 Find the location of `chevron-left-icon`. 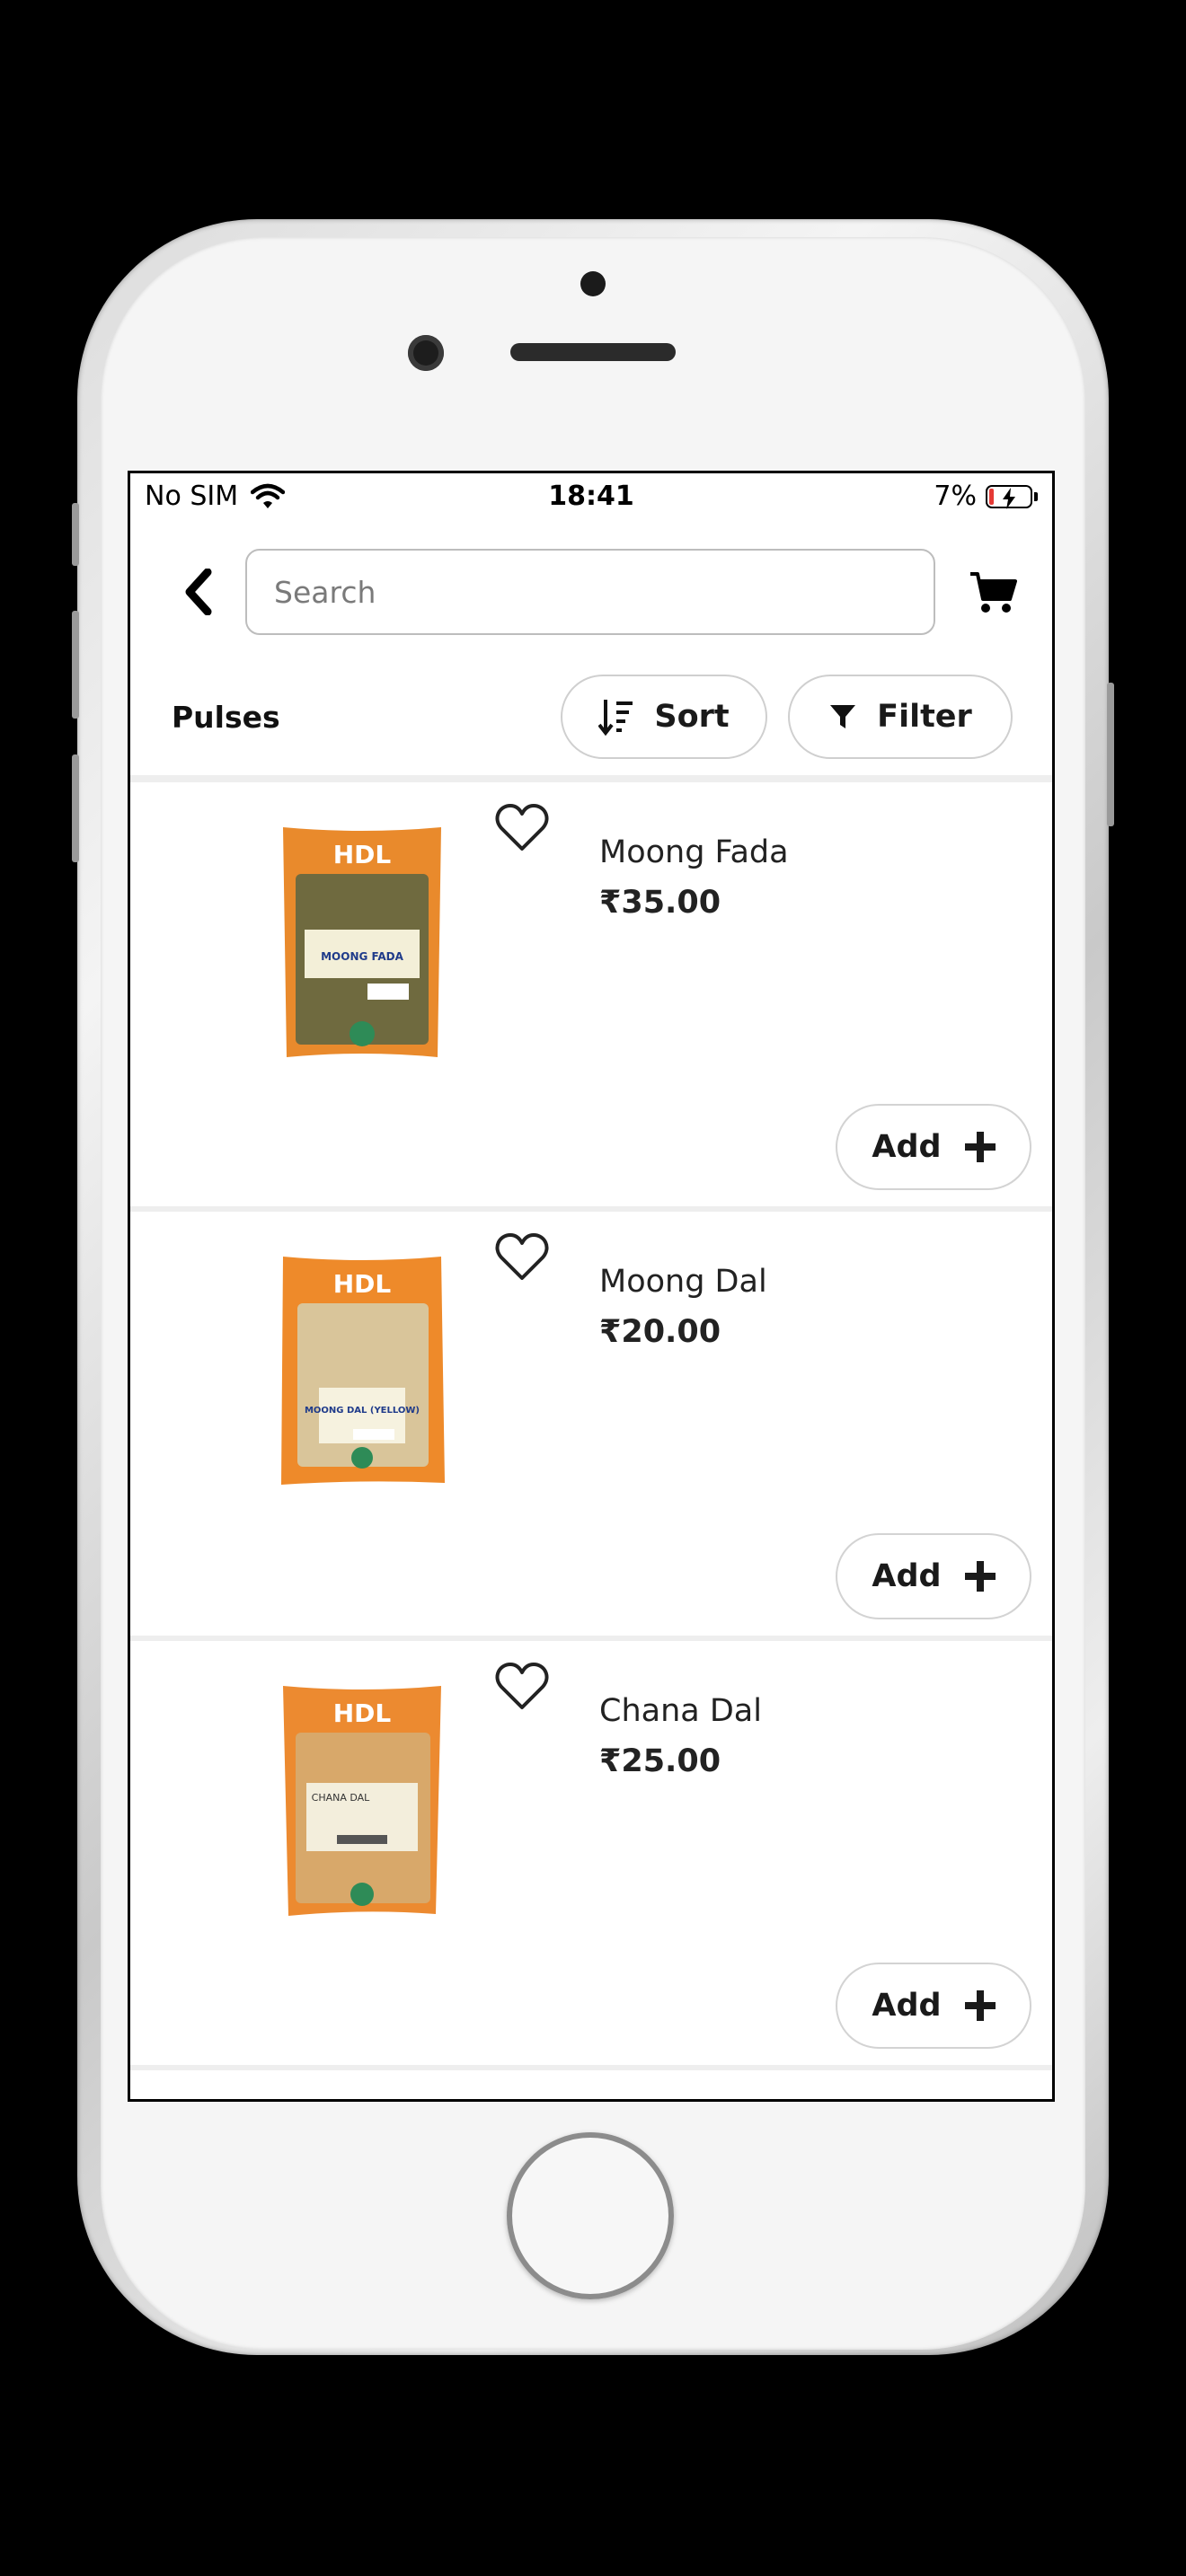

chevron-left-icon is located at coordinates (198, 592).